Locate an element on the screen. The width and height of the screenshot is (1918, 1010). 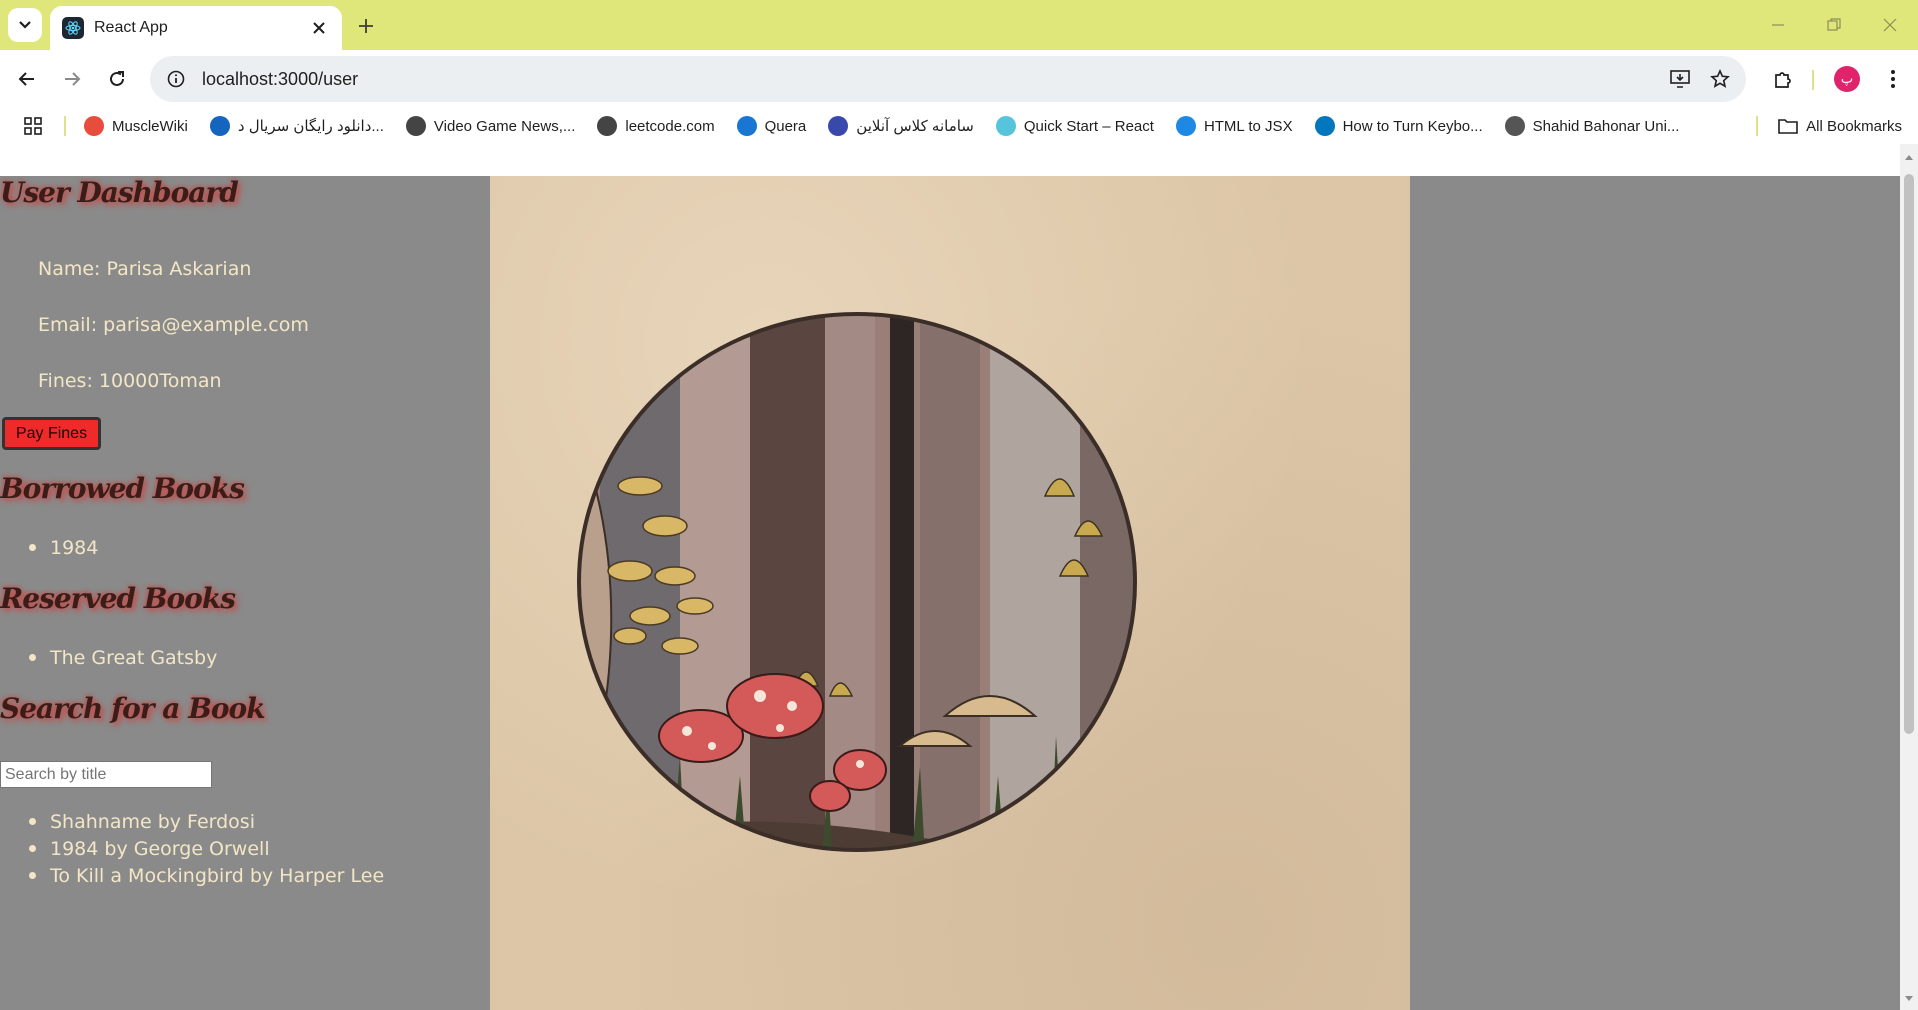
search-result-item: To Kill a Mockingbird by Harper Lee is located at coordinates (192, 875).